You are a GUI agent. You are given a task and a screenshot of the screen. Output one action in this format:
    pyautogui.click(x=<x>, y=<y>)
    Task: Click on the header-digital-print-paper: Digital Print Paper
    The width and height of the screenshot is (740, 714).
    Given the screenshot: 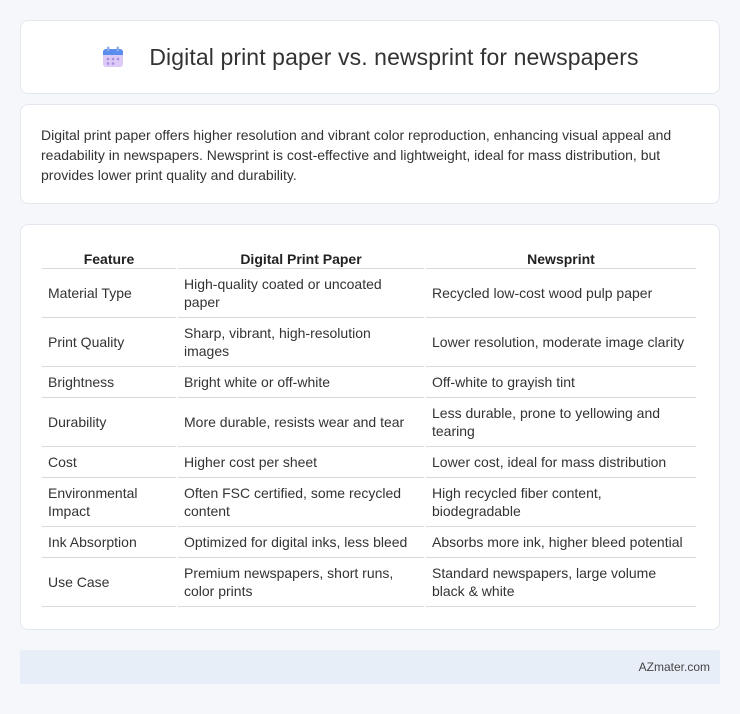 What is the action you would take?
    pyautogui.click(x=301, y=257)
    